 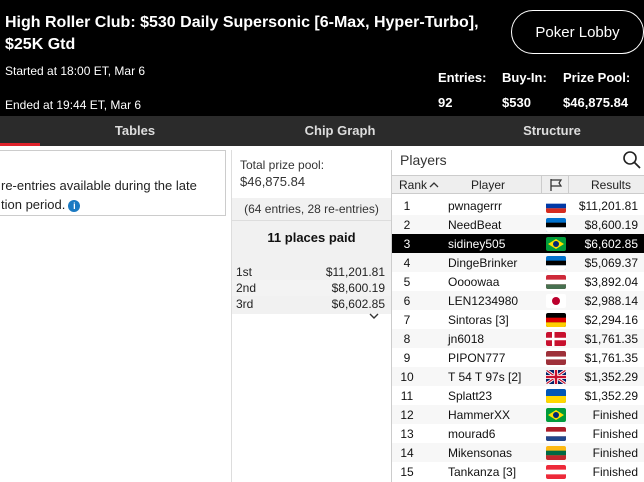 I want to click on player-row: 9 PIPON777 $1,761.35, so click(x=518, y=357).